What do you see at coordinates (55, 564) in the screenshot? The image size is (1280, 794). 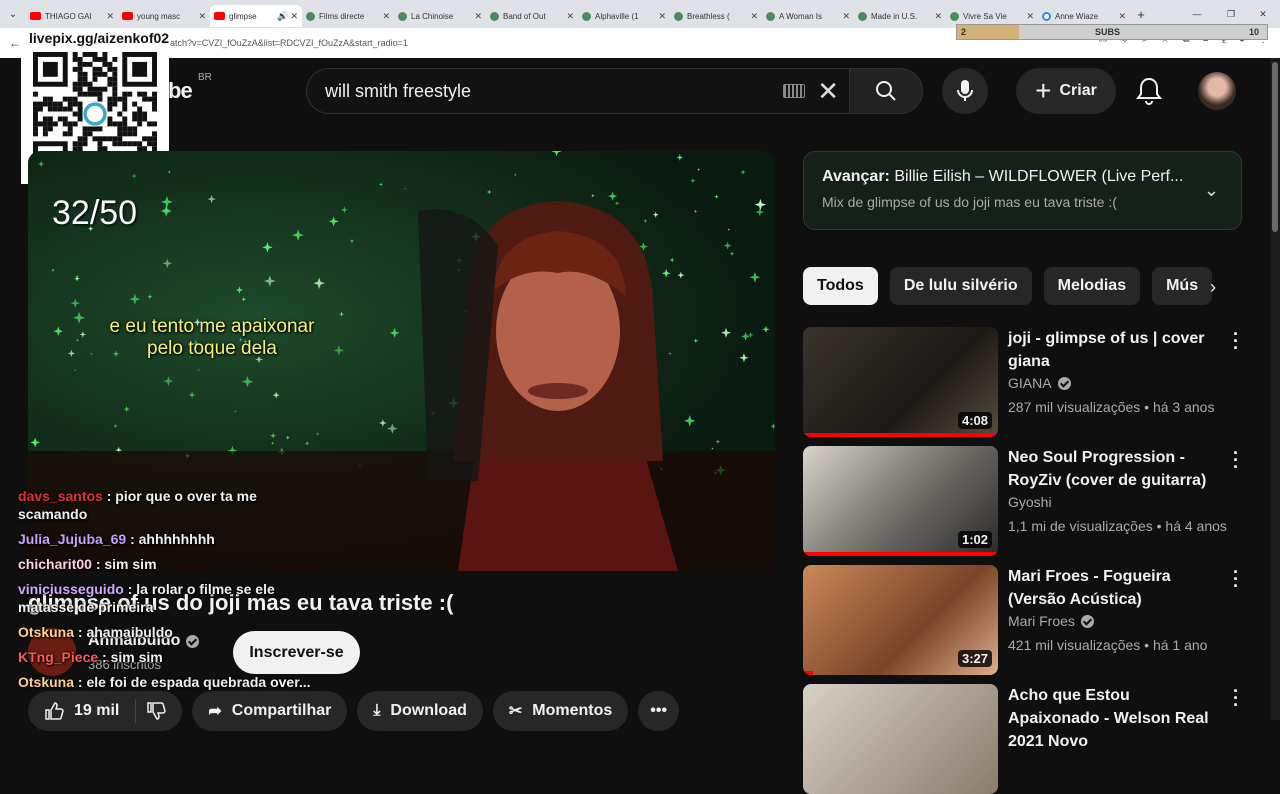 I see `chat-username: chicharit00` at bounding box center [55, 564].